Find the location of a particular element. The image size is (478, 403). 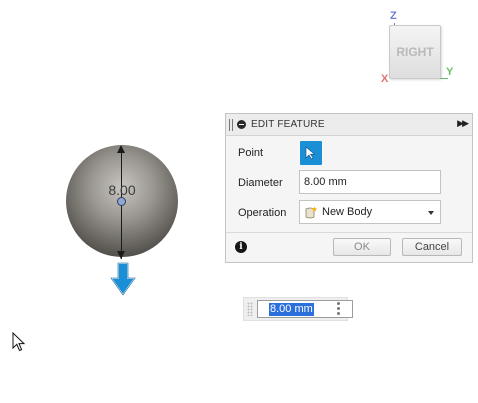

collapse-icon is located at coordinates (241, 124).